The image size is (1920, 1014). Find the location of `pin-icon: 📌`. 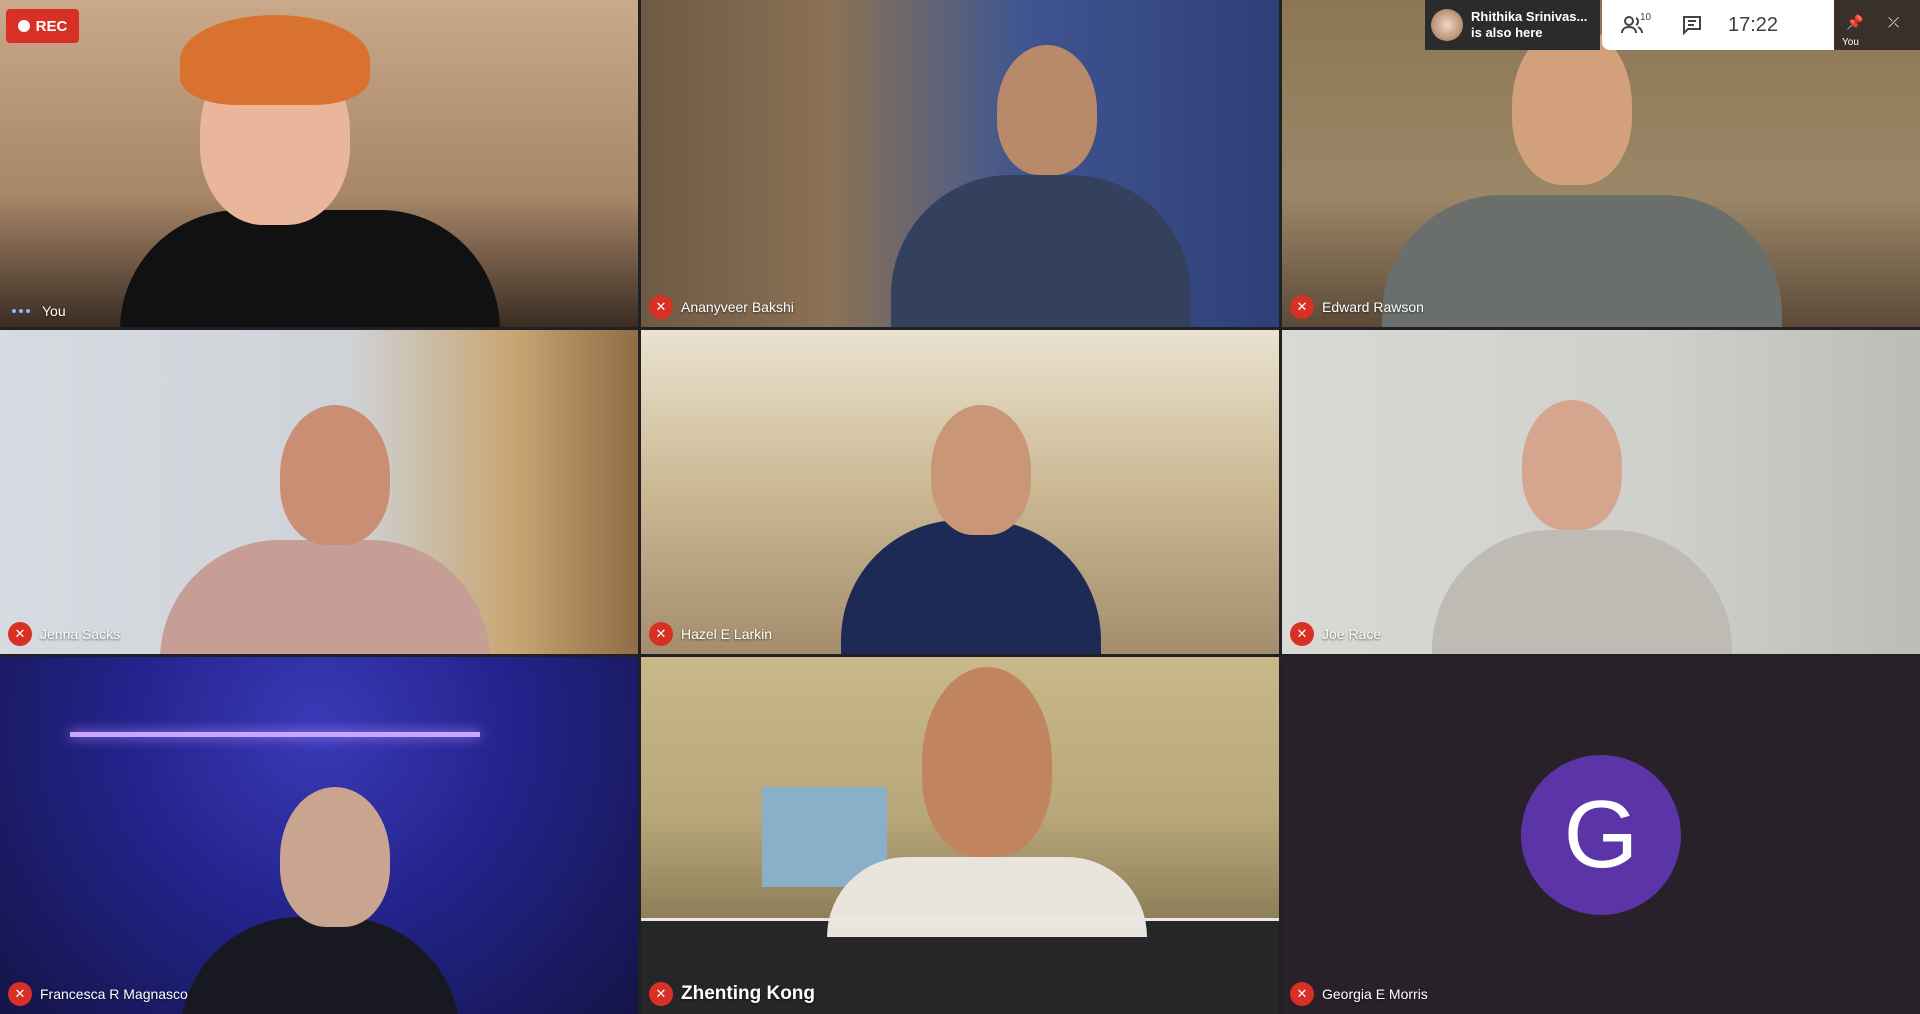

pin-icon: 📌 is located at coordinates (1855, 23).